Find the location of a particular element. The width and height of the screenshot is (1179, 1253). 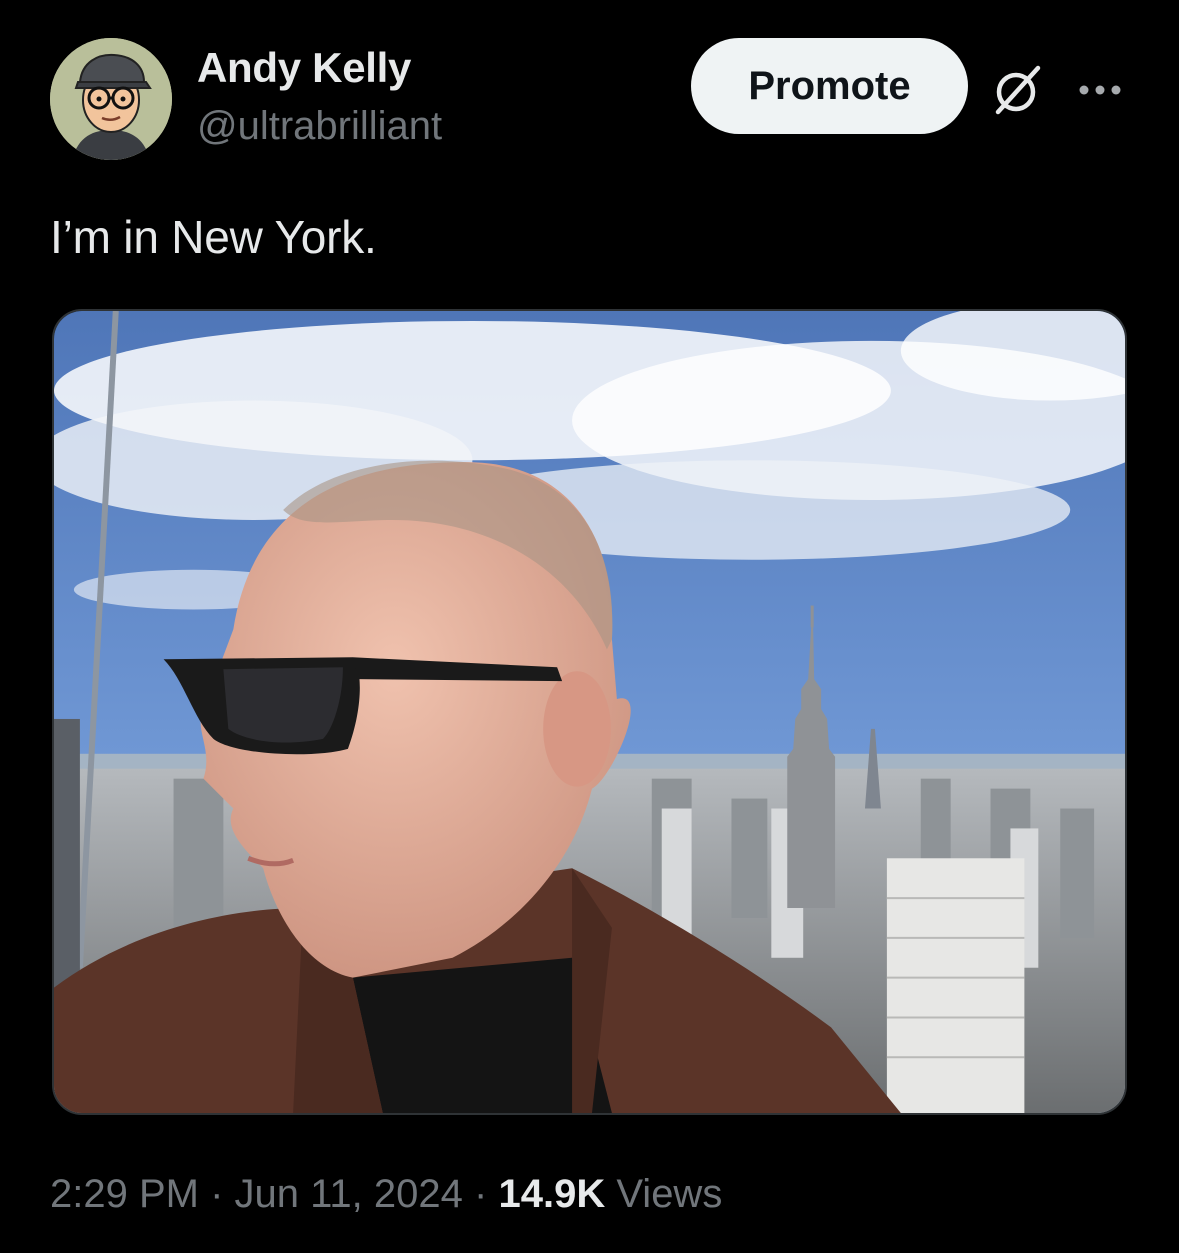

grok-icon is located at coordinates (1018, 90).